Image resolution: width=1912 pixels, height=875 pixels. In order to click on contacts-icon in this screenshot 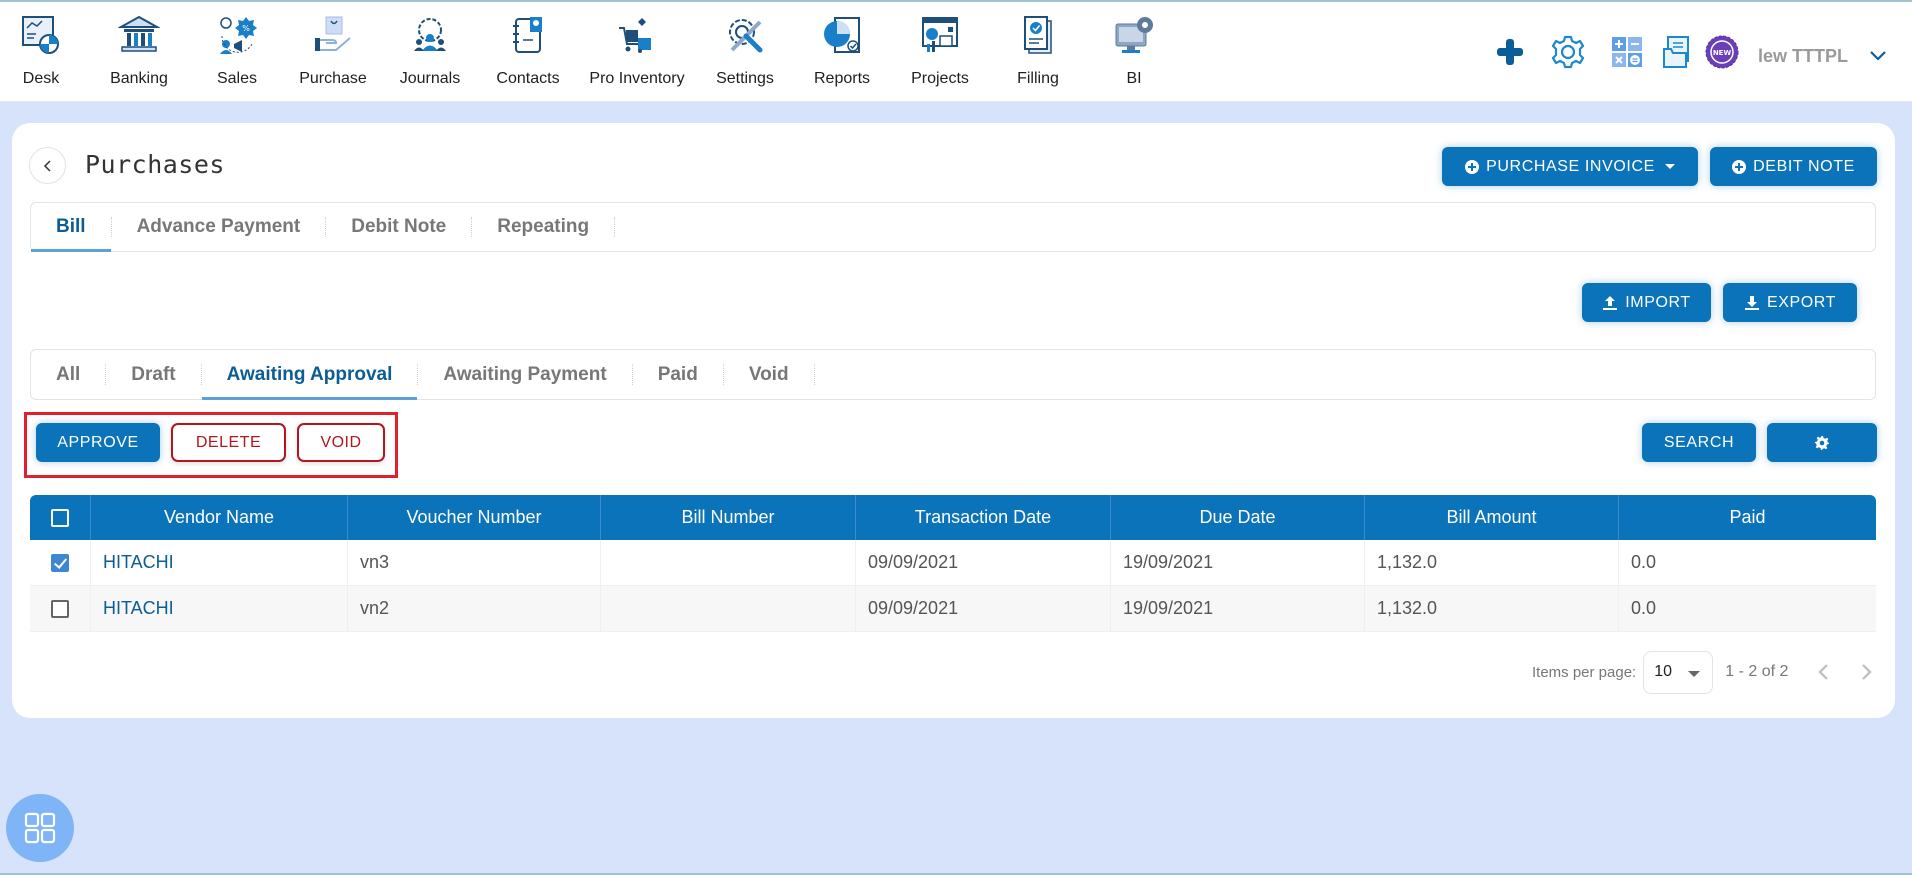, I will do `click(528, 35)`.